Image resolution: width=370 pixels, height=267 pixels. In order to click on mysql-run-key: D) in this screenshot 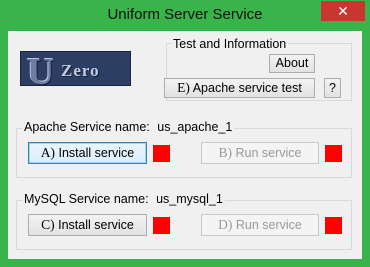, I will do `click(225, 224)`.